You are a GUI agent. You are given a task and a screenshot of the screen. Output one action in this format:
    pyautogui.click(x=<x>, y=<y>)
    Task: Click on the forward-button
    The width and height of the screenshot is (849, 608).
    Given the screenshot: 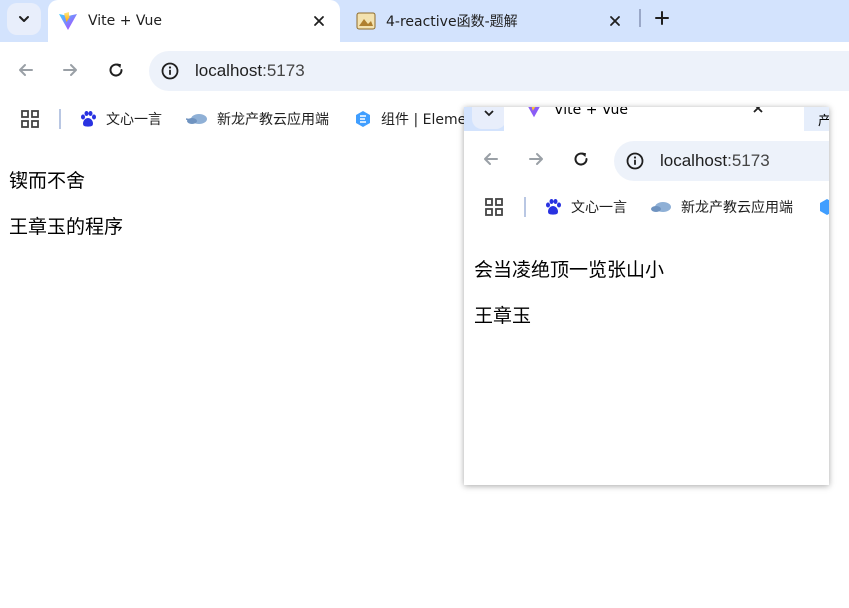 What is the action you would take?
    pyautogui.click(x=70, y=70)
    